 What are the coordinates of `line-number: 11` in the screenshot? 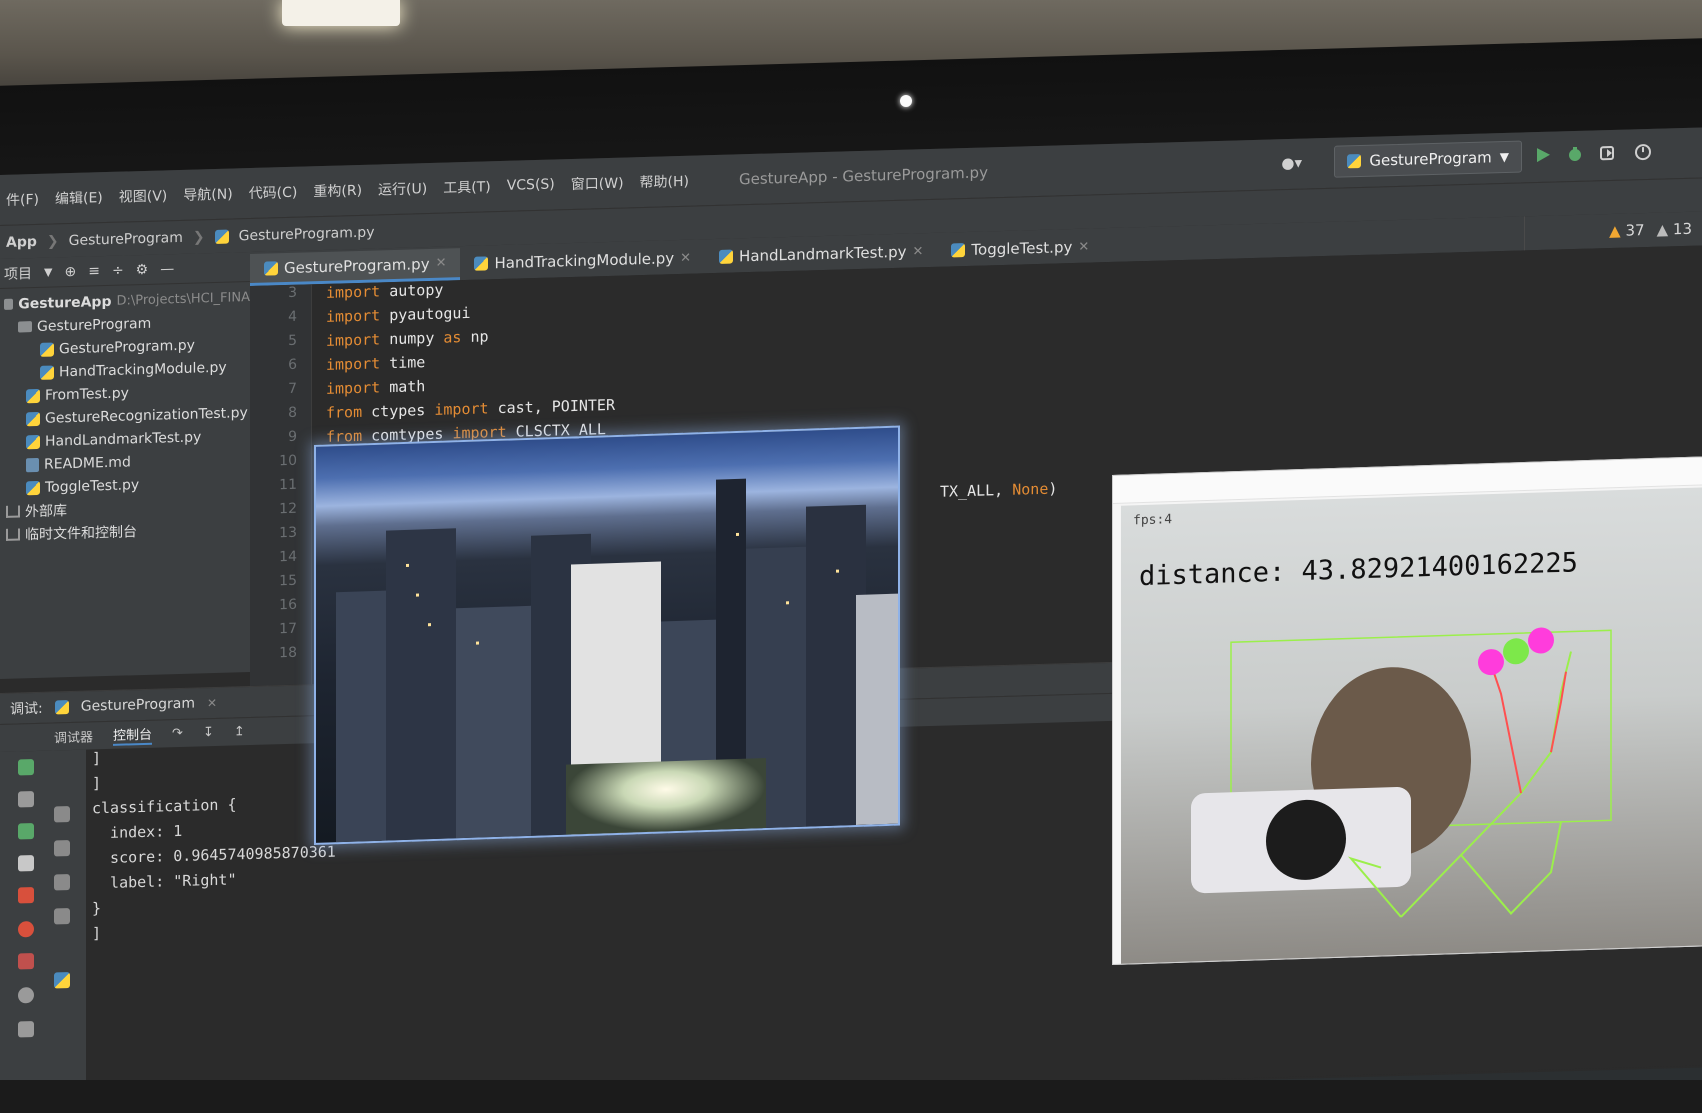 It's located at (288, 485).